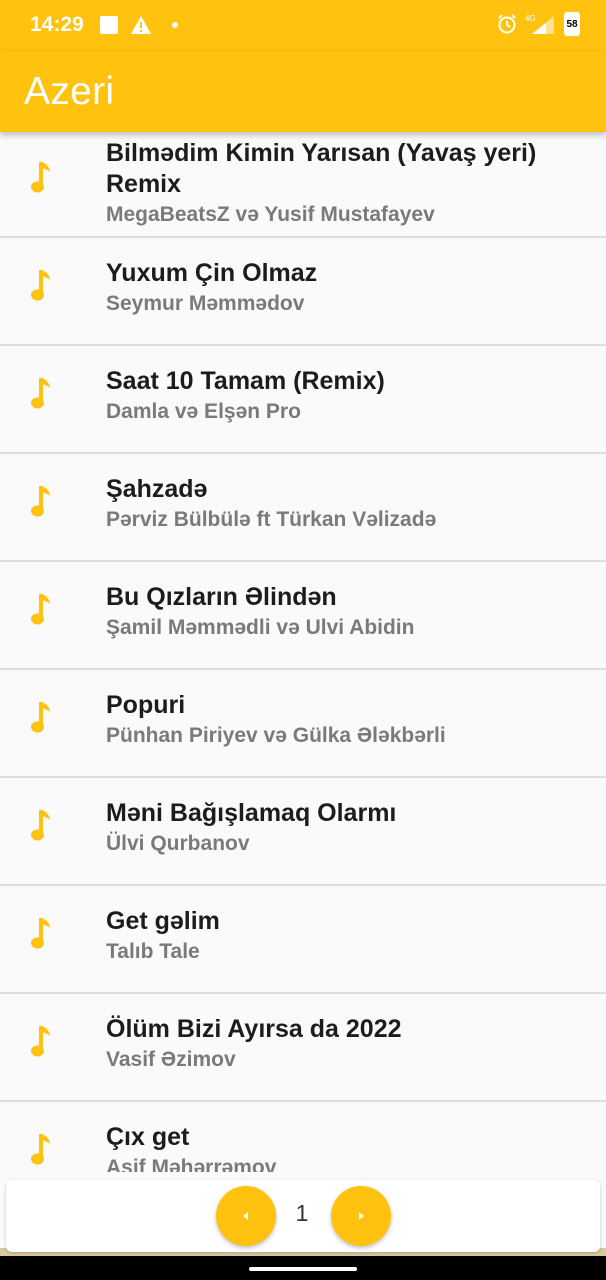 The image size is (606, 1280). I want to click on list-item-text: Popuri Pünhan Piriyev və Gülka Ələkbərli, so click(341, 720).